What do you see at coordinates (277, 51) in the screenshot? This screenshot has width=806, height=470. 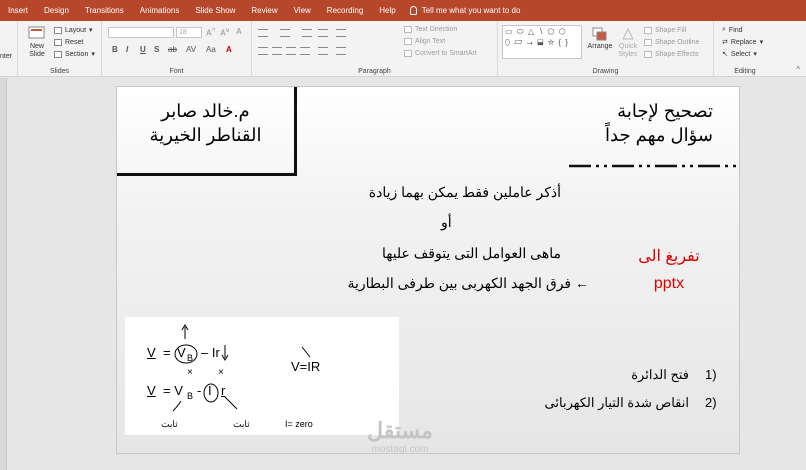 I see `align-center-icon` at bounding box center [277, 51].